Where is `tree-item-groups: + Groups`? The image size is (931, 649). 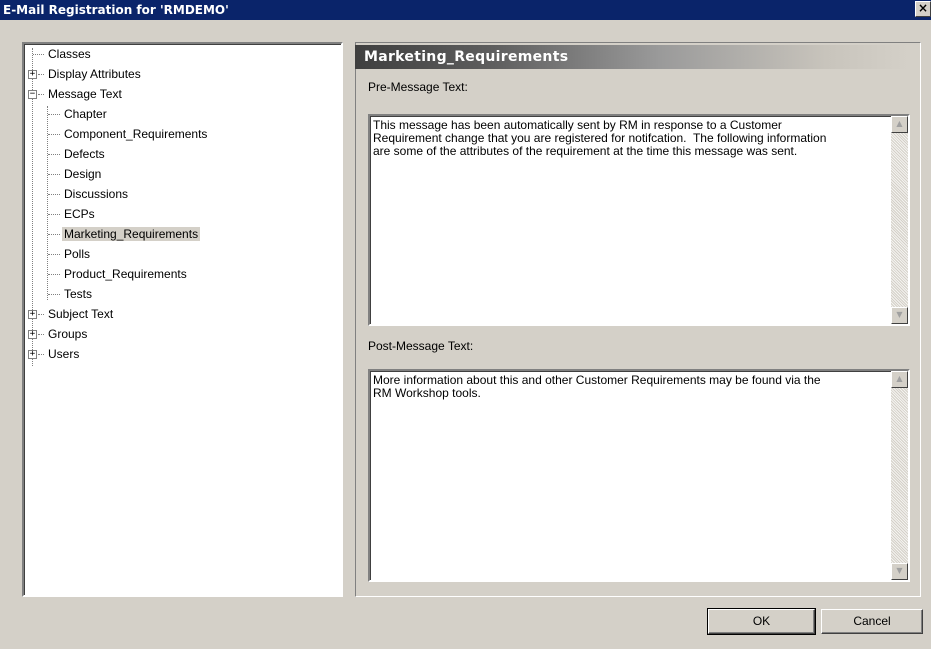 tree-item-groups: + Groups is located at coordinates (58, 334).